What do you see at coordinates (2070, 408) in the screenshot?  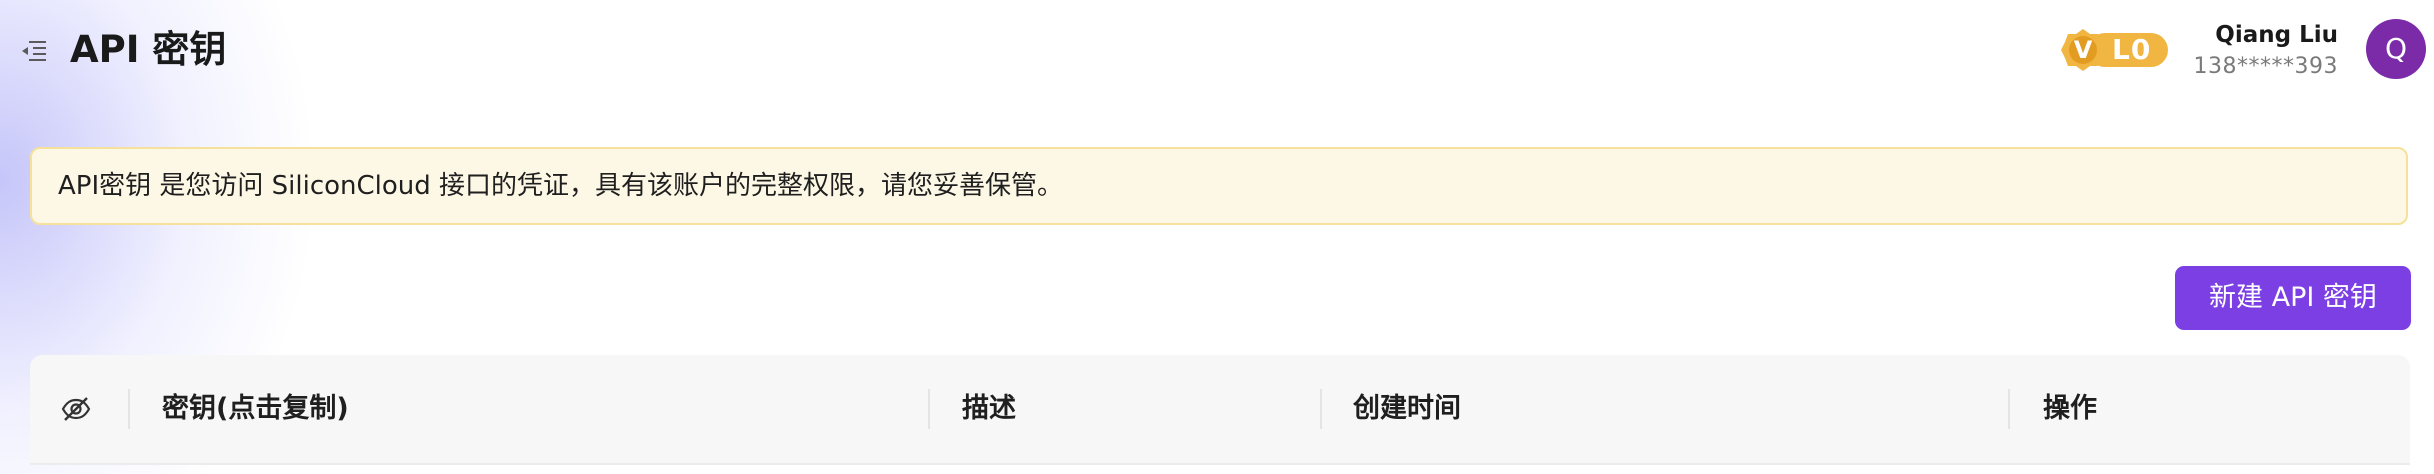 I see `column-header-actions: 操作` at bounding box center [2070, 408].